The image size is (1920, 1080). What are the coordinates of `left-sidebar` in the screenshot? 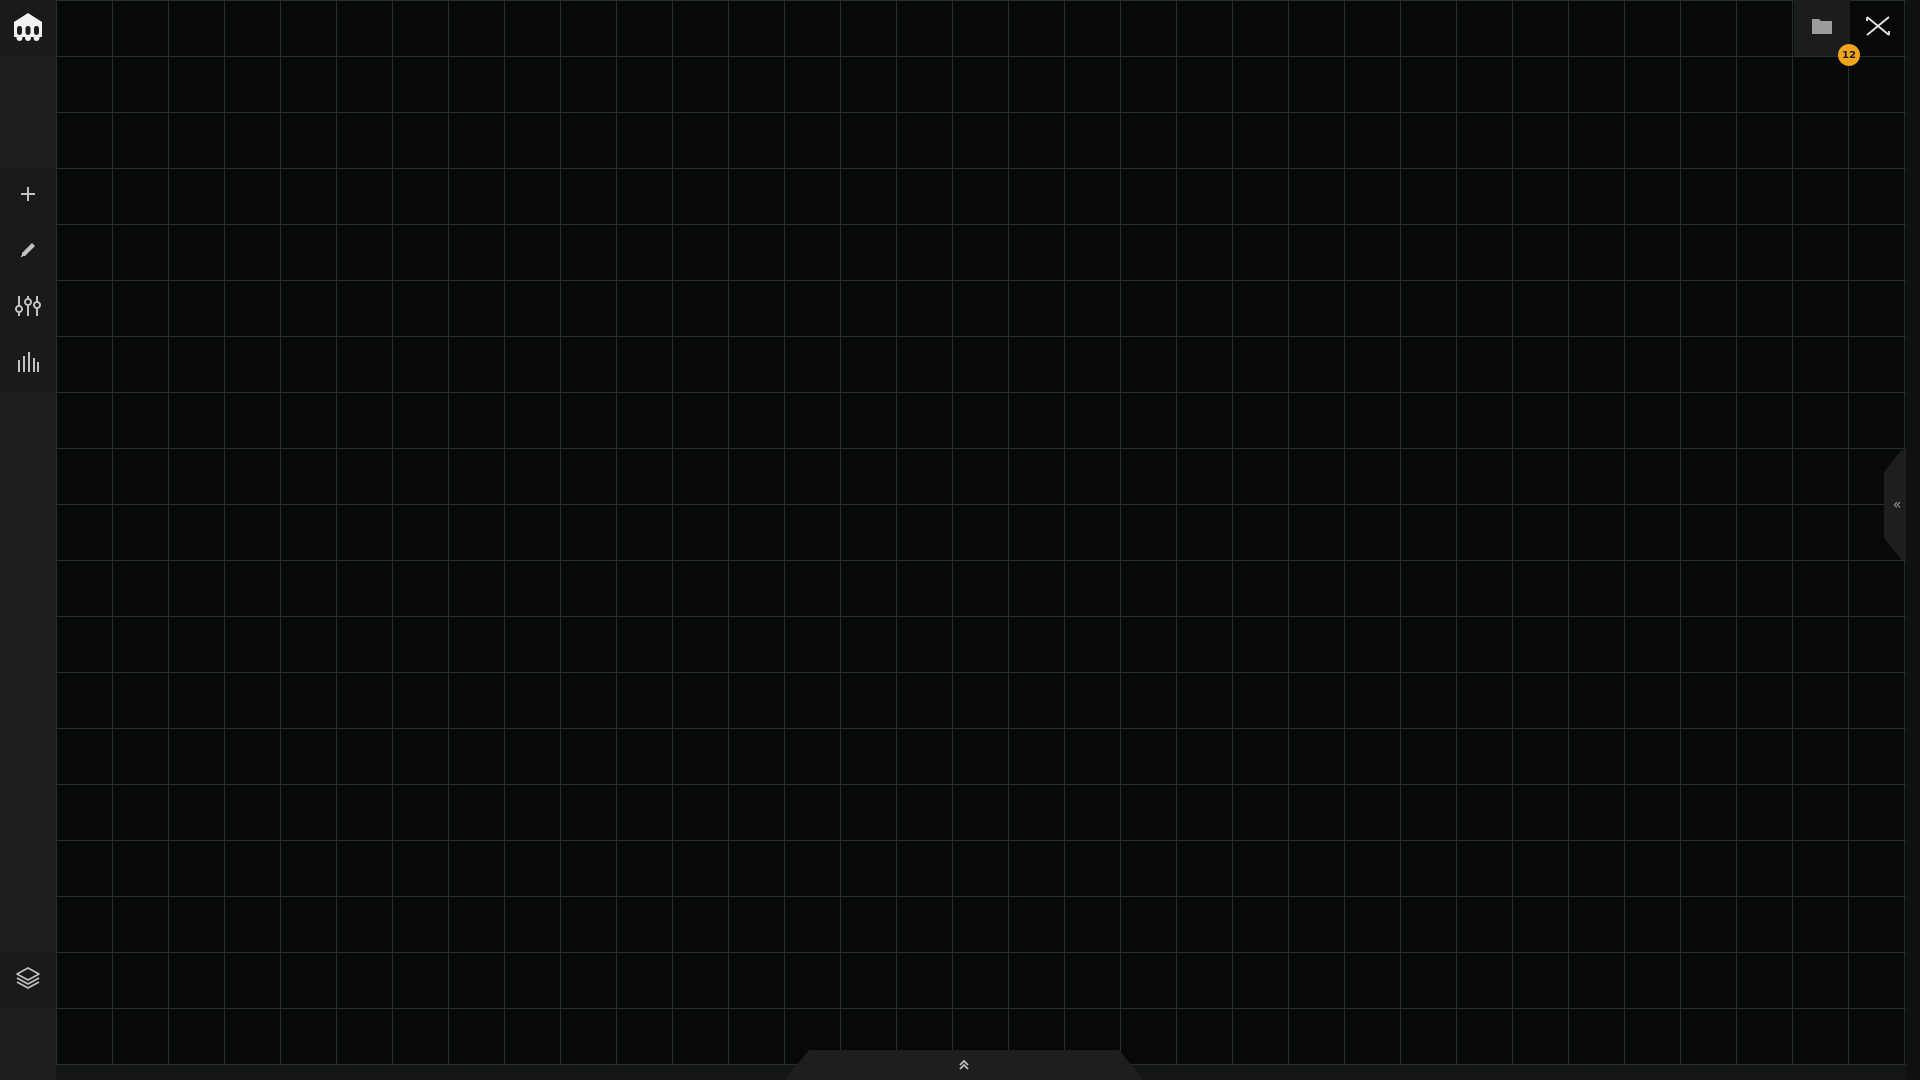 It's located at (28, 540).